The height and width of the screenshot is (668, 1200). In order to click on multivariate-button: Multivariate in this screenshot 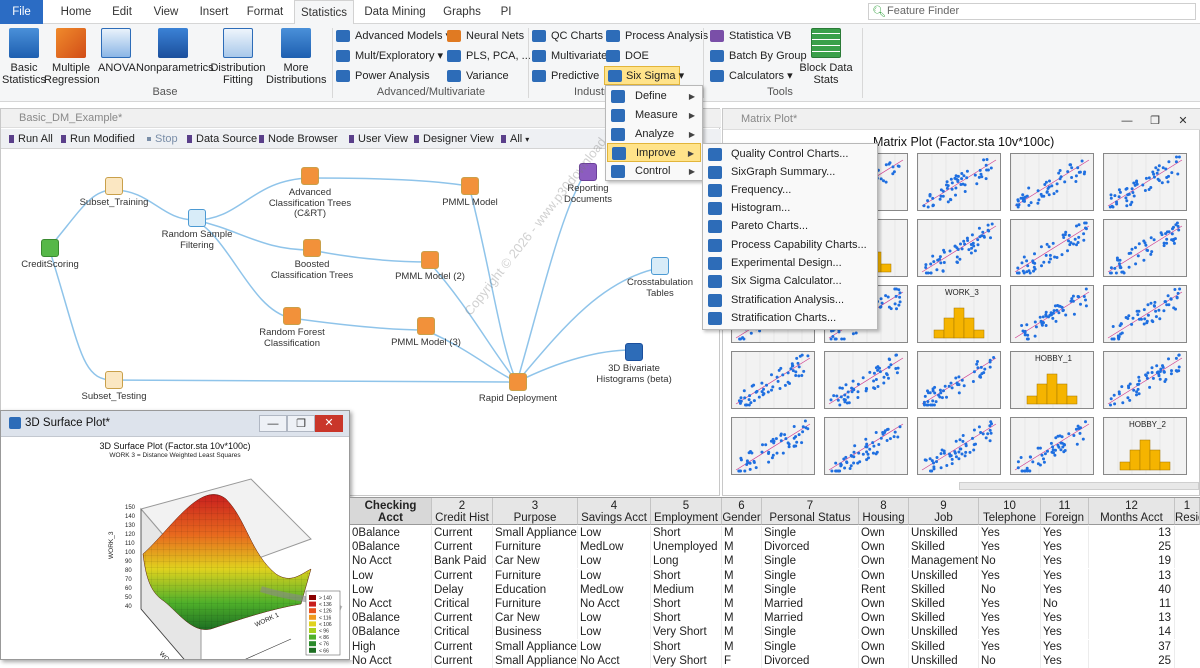, I will do `click(569, 56)`.